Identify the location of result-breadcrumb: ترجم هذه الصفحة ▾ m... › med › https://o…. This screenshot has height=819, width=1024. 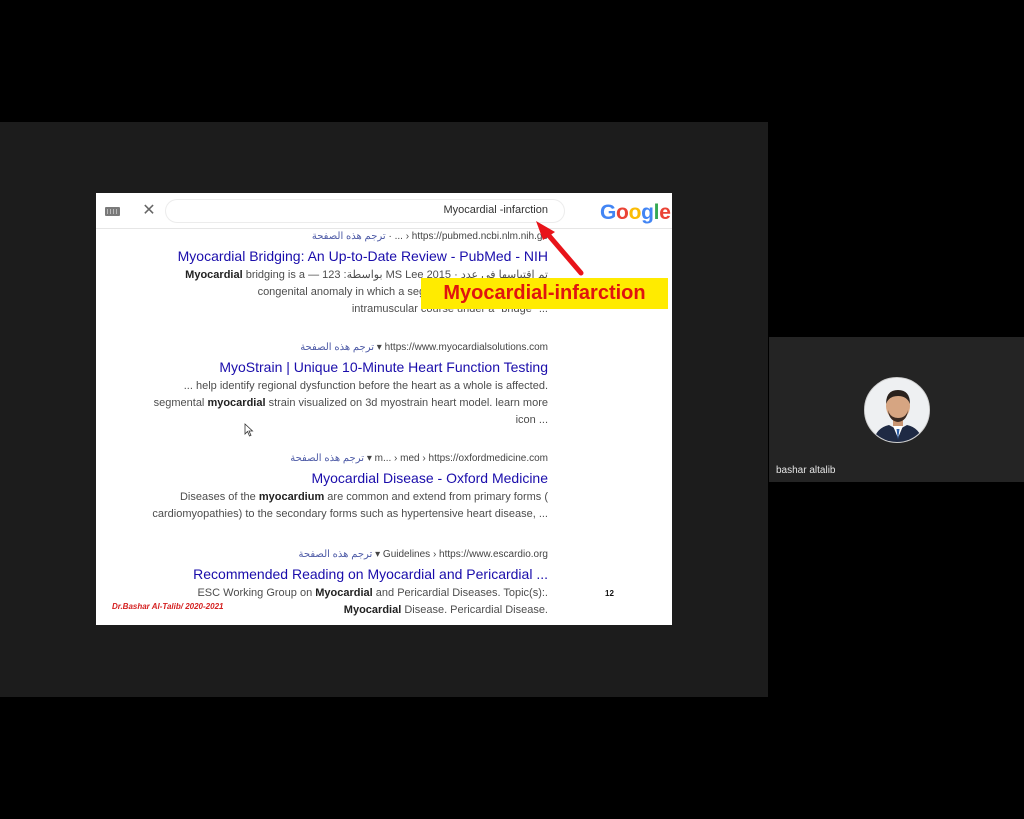
(328, 458).